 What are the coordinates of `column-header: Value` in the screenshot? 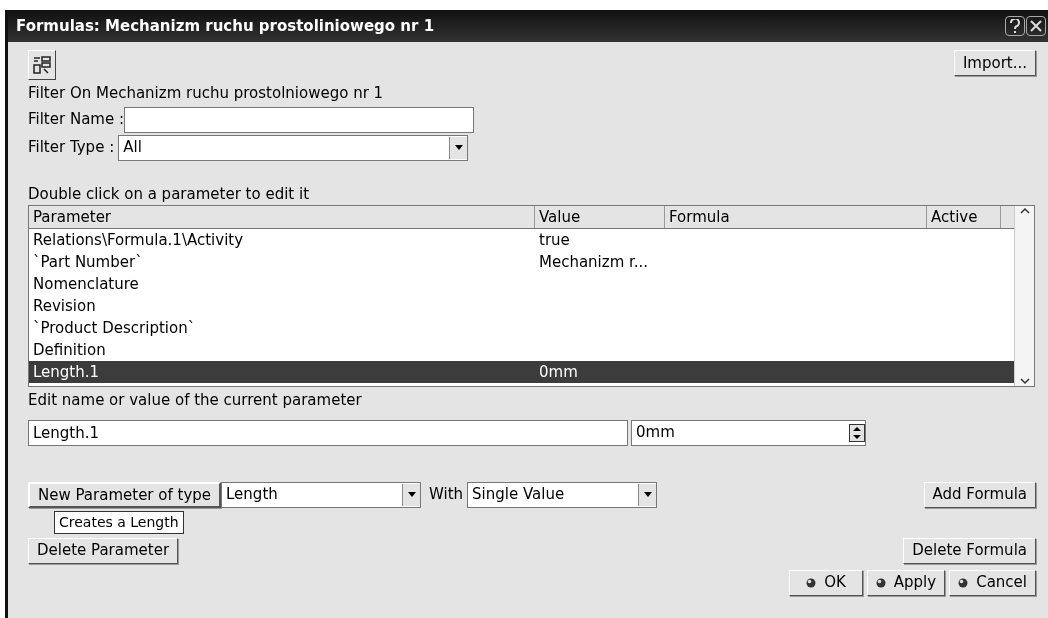 It's located at (600, 217).